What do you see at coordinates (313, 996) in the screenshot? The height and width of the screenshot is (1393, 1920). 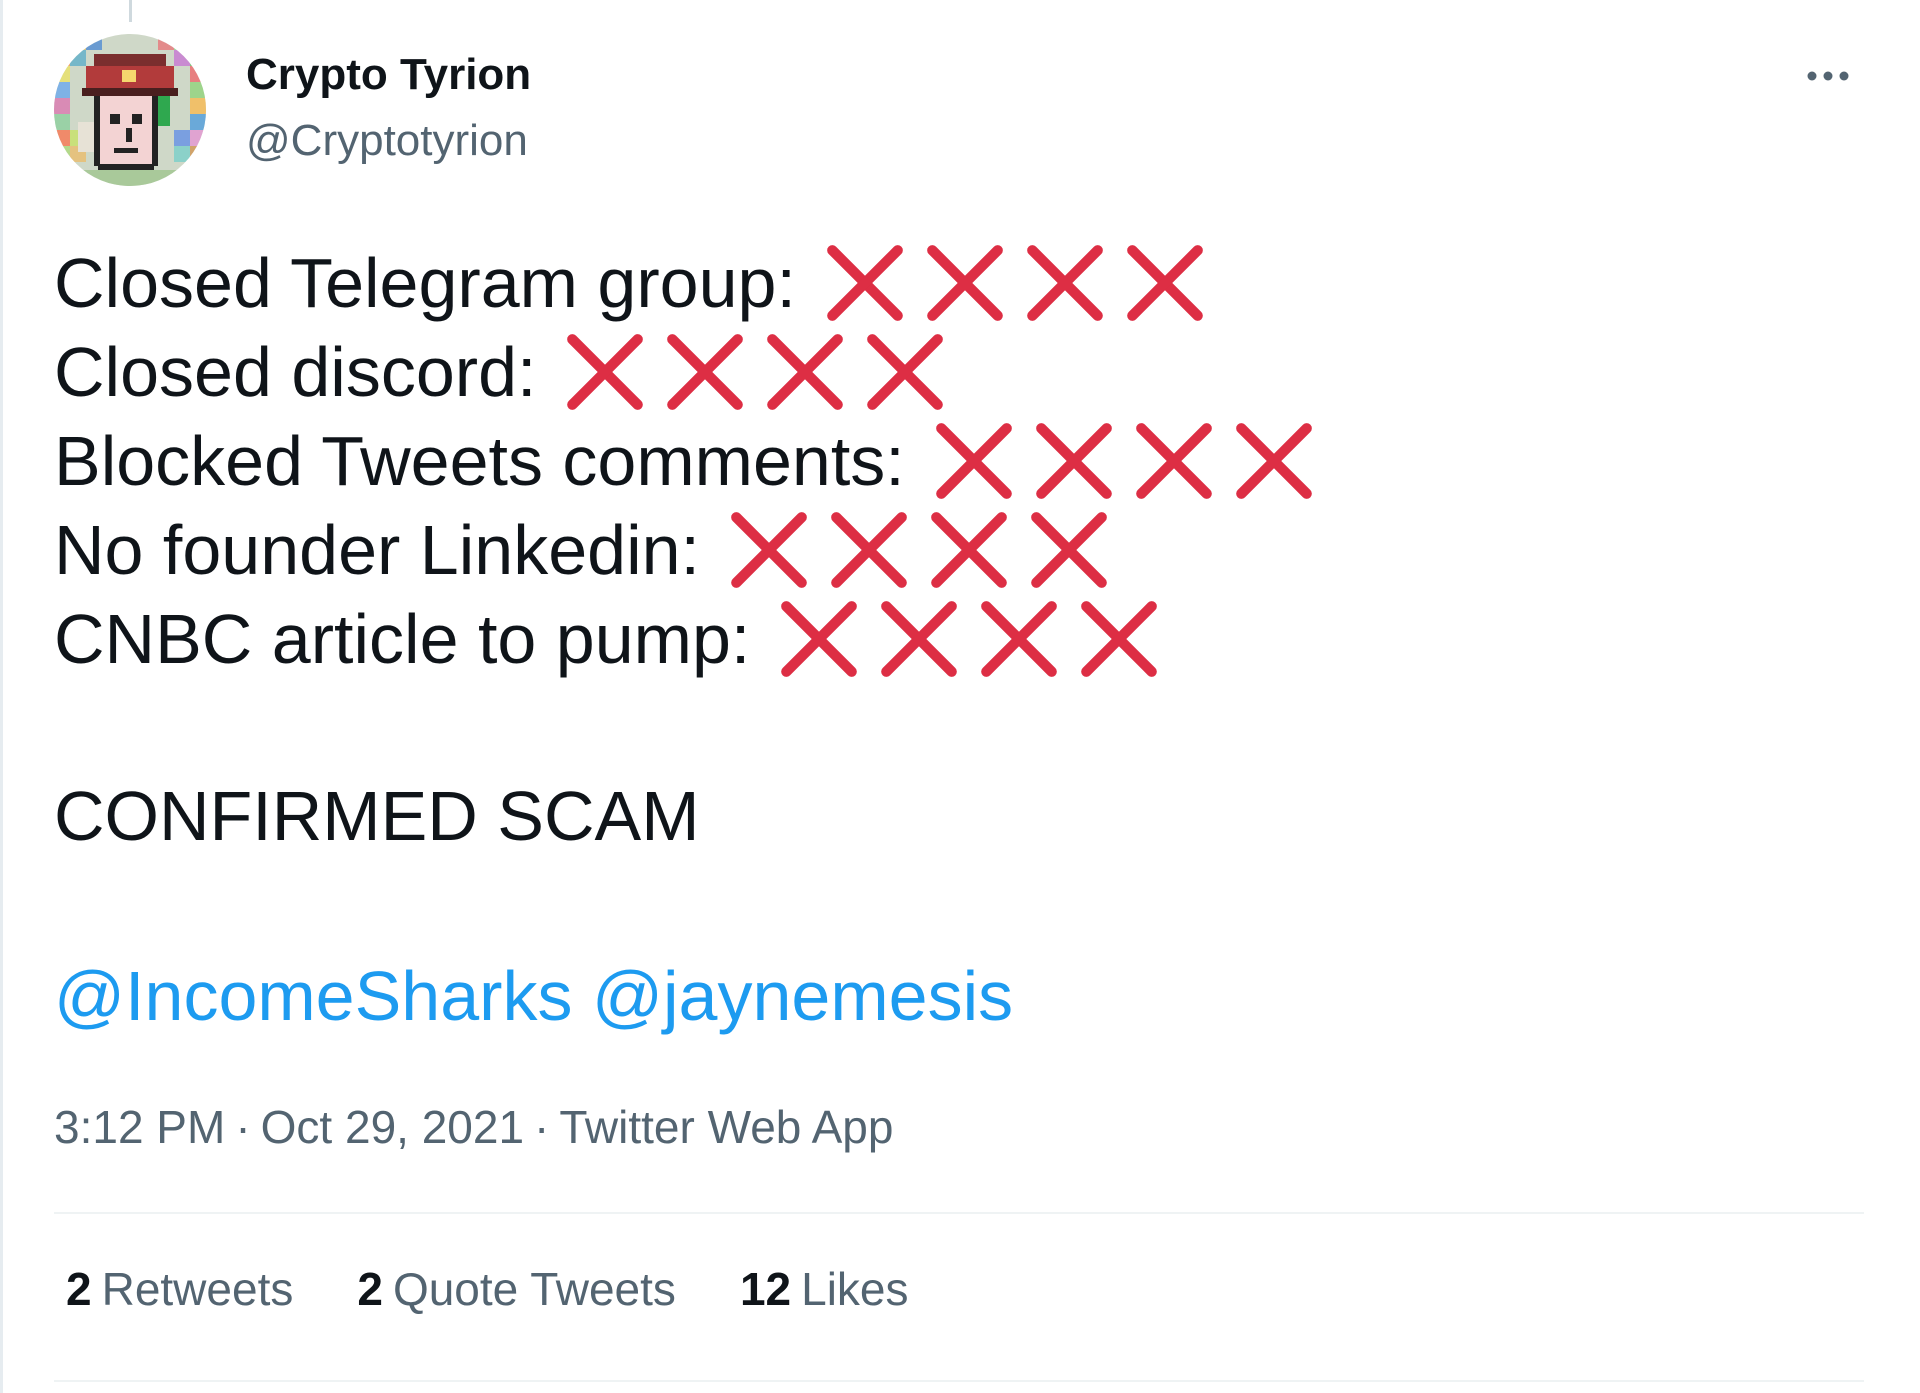 I see `mention-link-incomesharks: @IncomeSharks` at bounding box center [313, 996].